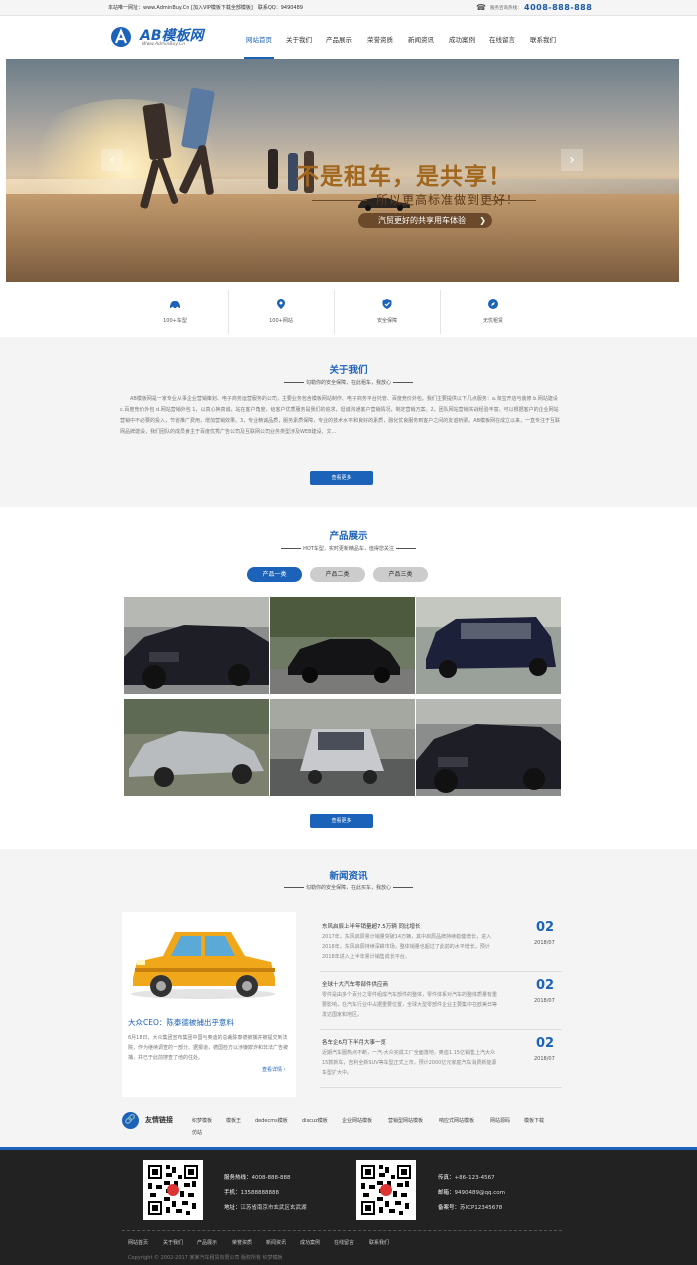 Image resolution: width=697 pixels, height=1265 pixels. What do you see at coordinates (355, 984) in the screenshot?
I see `news-item-title: 全球十大汽车零部件供应商` at bounding box center [355, 984].